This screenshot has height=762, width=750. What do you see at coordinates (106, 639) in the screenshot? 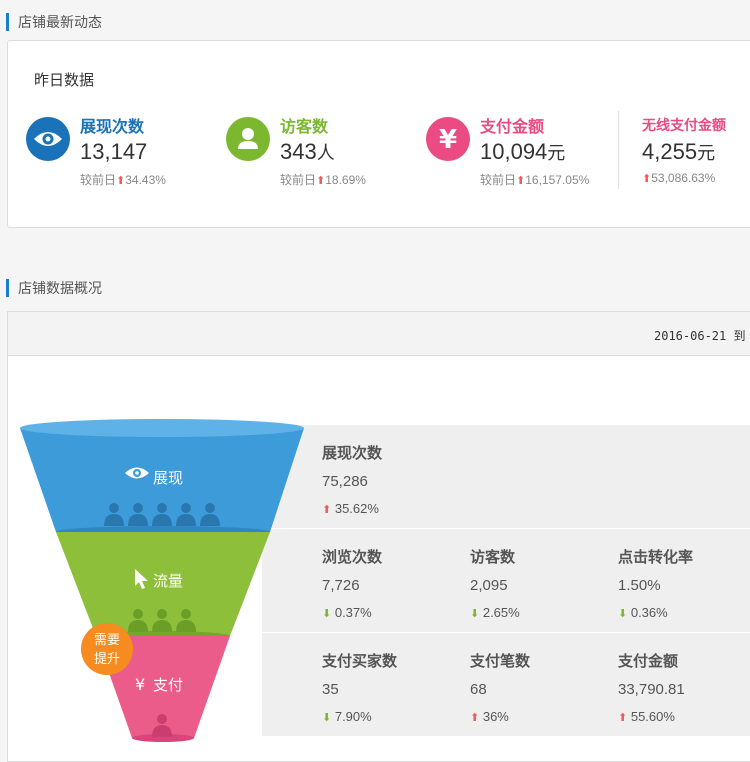
I see `badge-text: 需要` at bounding box center [106, 639].